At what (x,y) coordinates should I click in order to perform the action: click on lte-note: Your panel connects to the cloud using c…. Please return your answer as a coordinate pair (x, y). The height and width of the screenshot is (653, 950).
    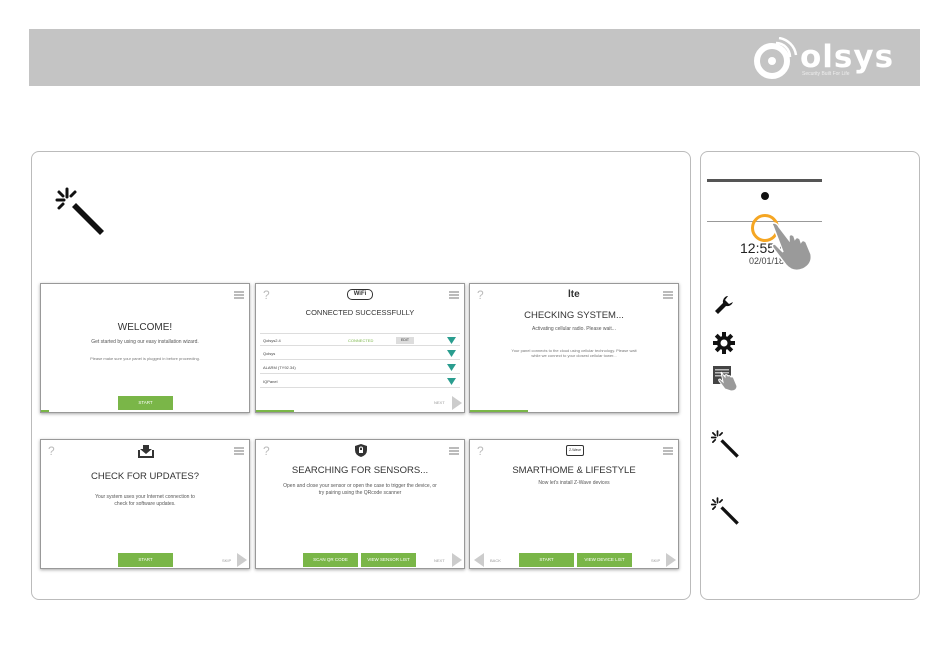
    Looking at the image, I should click on (574, 353).